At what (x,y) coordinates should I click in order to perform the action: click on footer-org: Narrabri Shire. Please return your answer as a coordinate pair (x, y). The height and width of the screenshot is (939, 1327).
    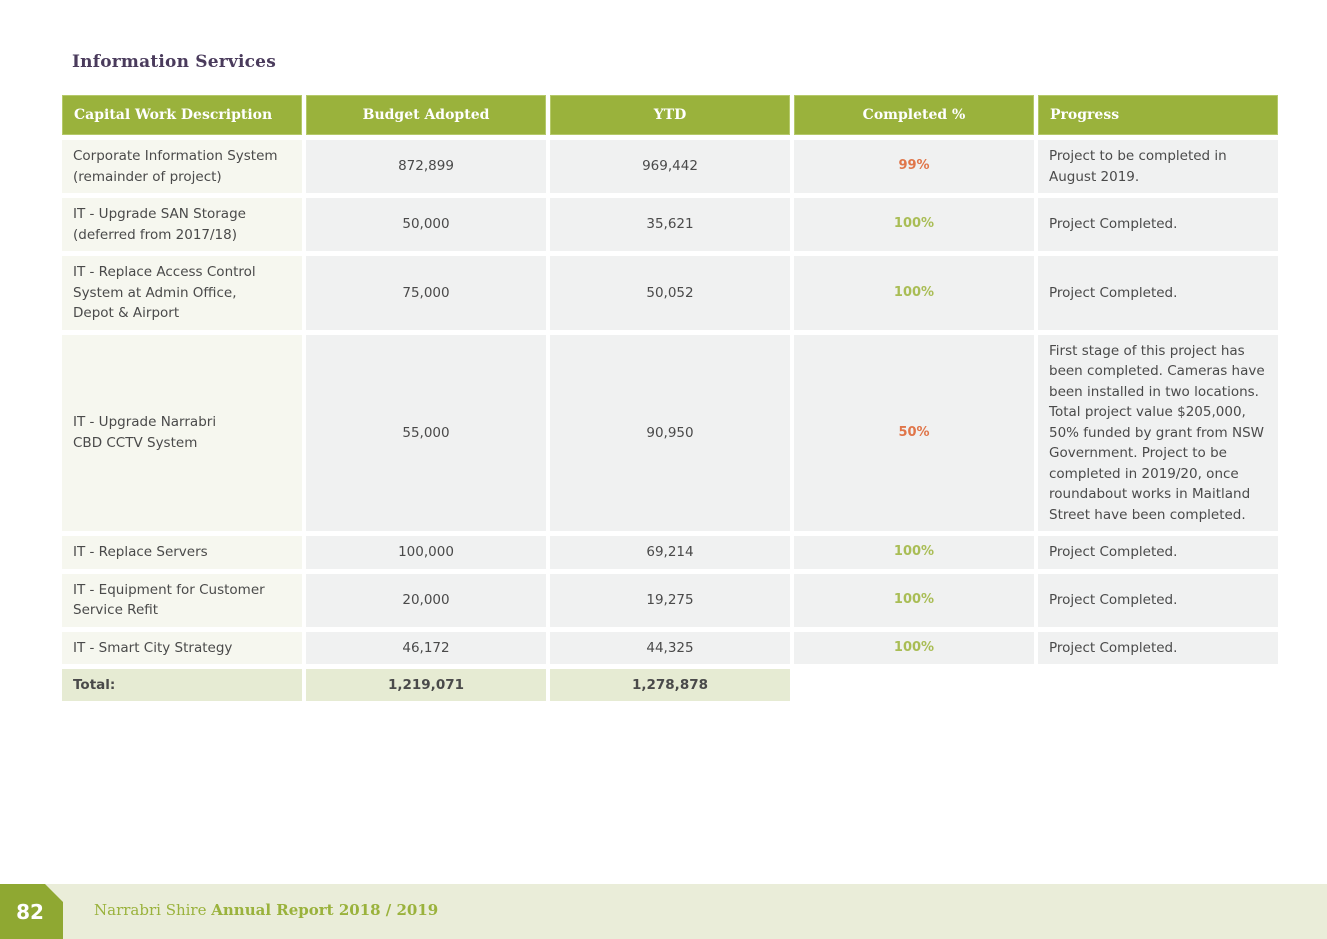
    Looking at the image, I should click on (150, 910).